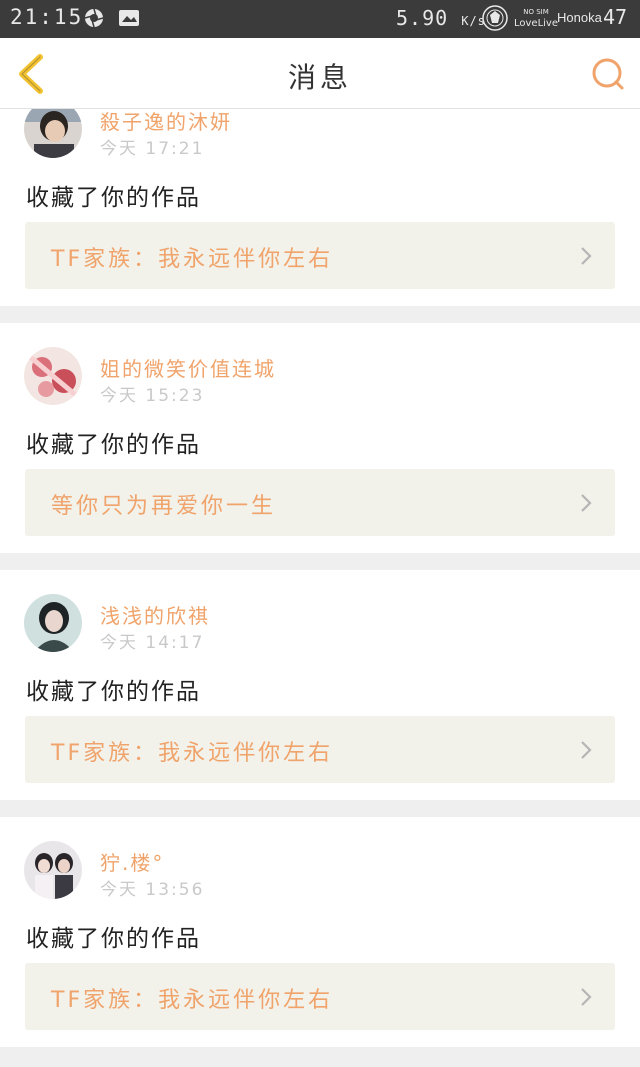 The height and width of the screenshot is (1067, 640). I want to click on page-title: 消息, so click(319, 77).